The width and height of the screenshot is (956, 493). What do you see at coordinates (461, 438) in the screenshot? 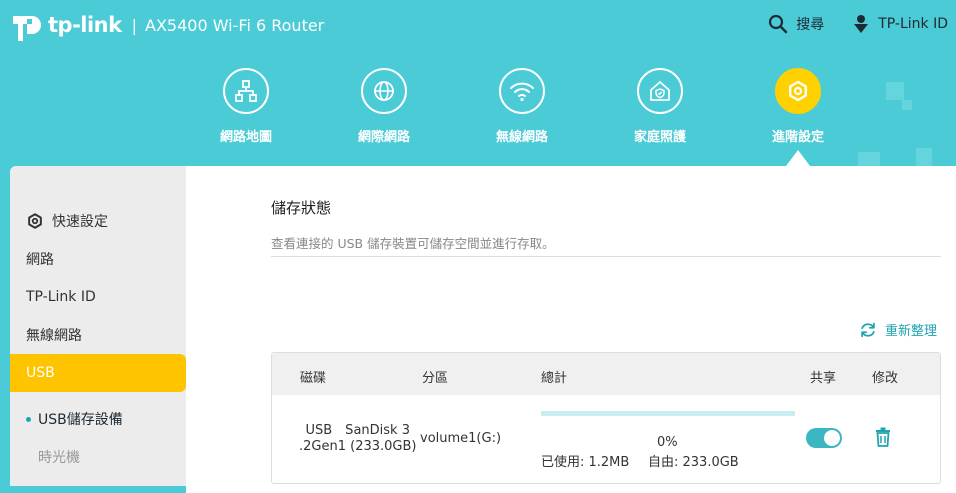
I see `partition-name: volume1(G:)` at bounding box center [461, 438].